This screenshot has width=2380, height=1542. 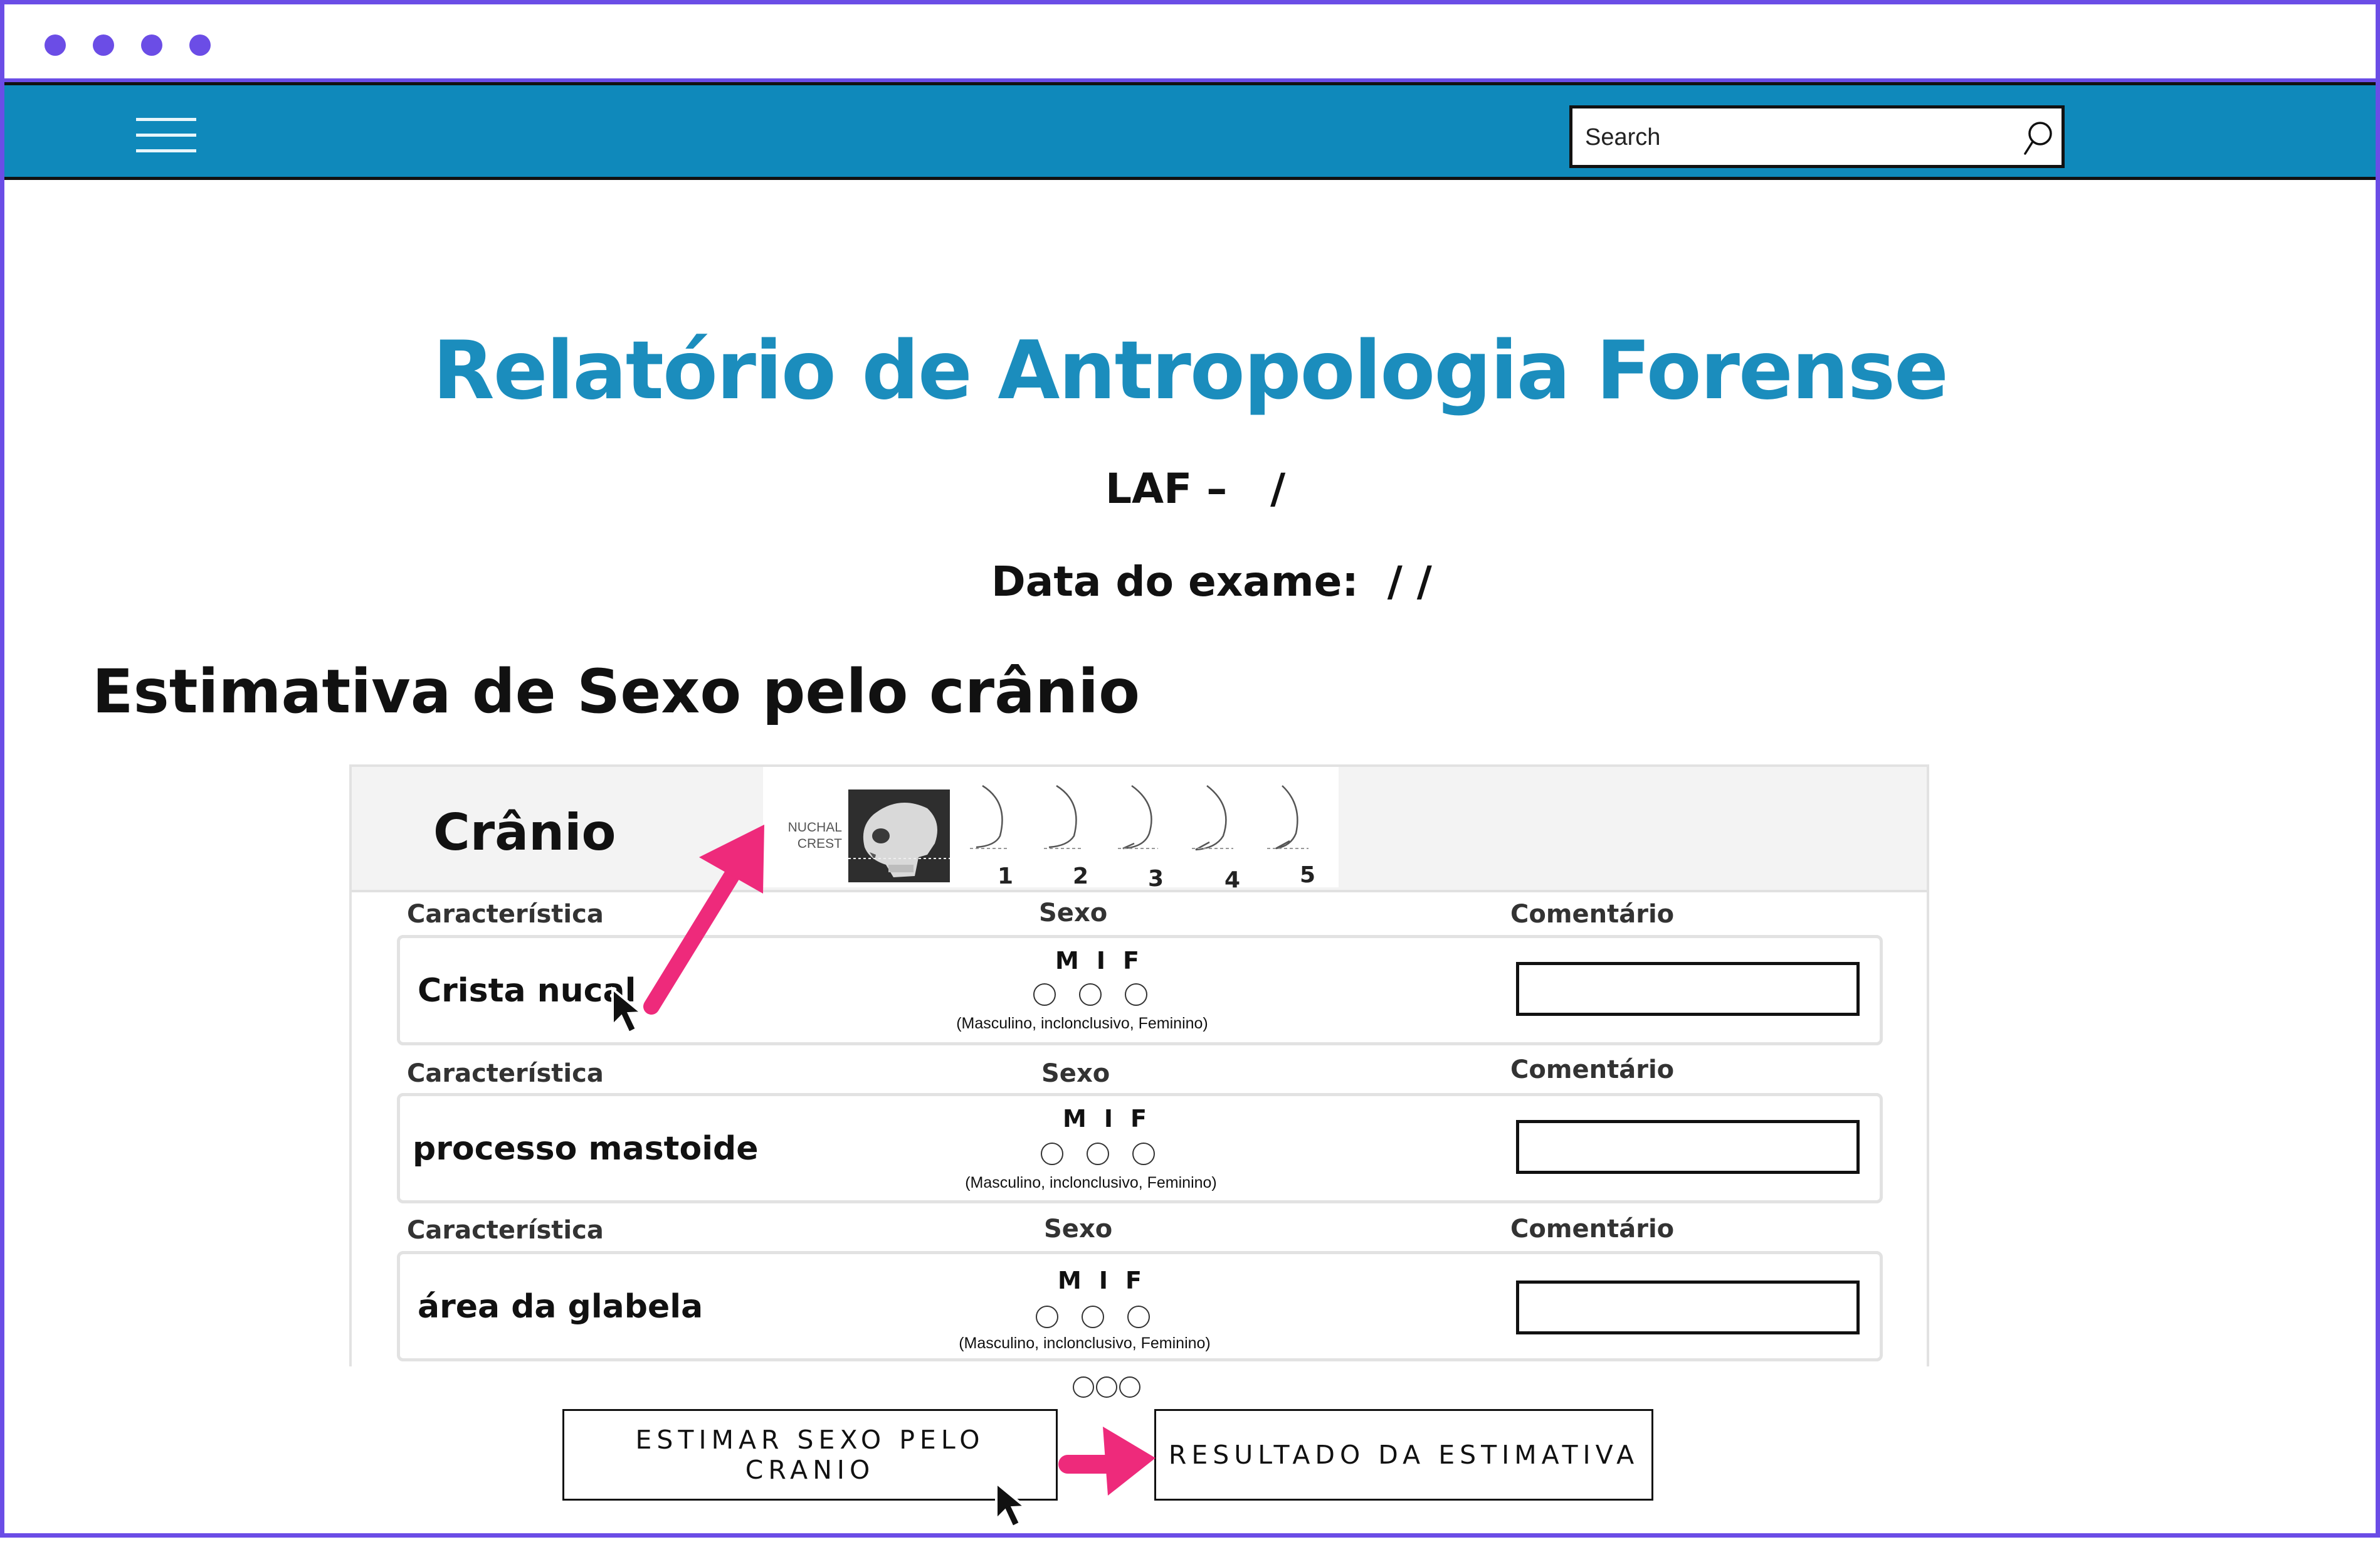 What do you see at coordinates (899, 836) in the screenshot?
I see `skull-photo` at bounding box center [899, 836].